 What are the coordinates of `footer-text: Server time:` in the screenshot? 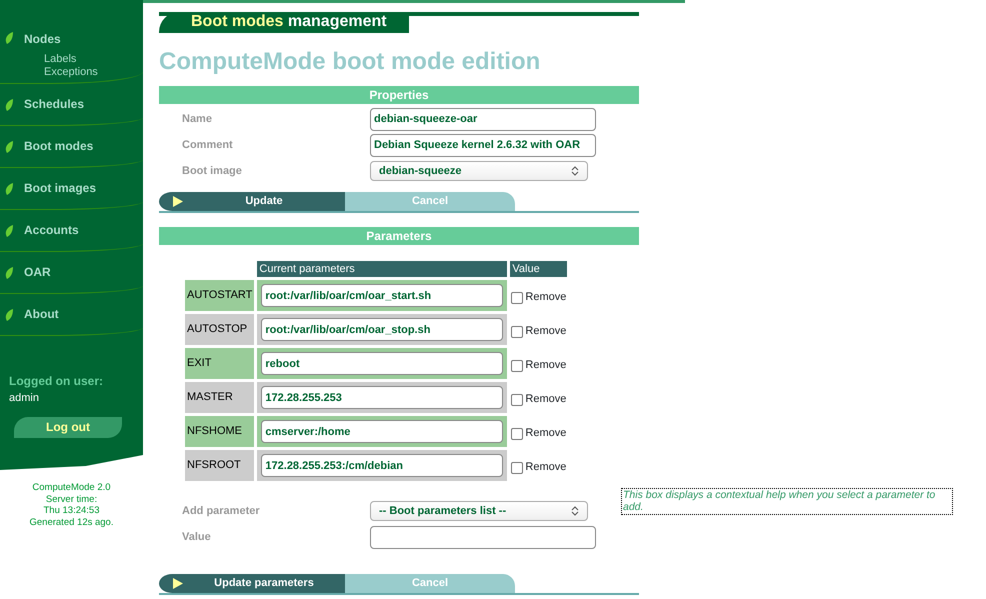 It's located at (71, 499).